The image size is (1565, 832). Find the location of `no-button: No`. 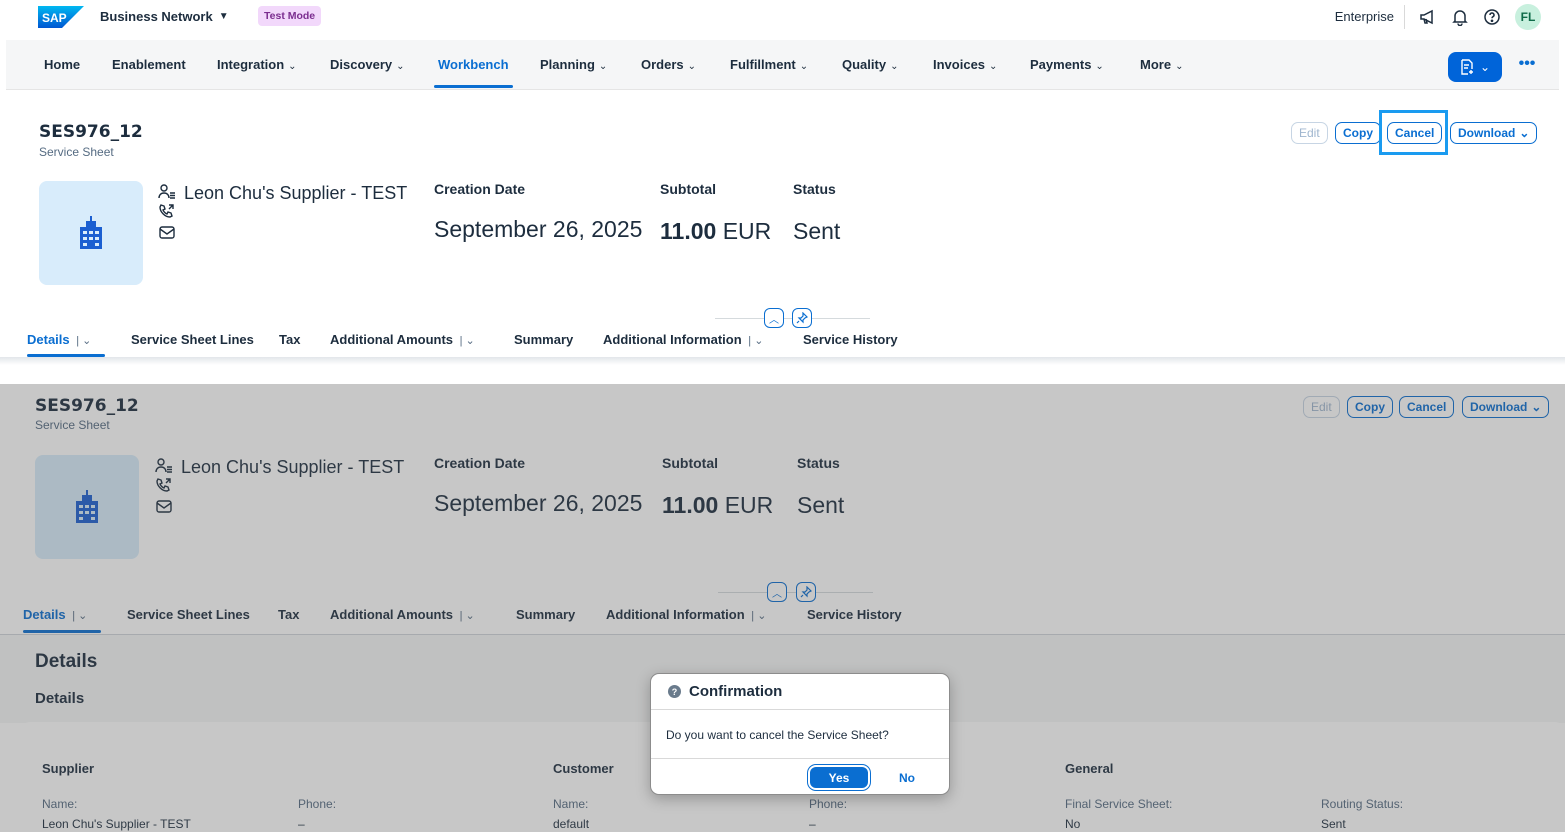

no-button: No is located at coordinates (907, 777).